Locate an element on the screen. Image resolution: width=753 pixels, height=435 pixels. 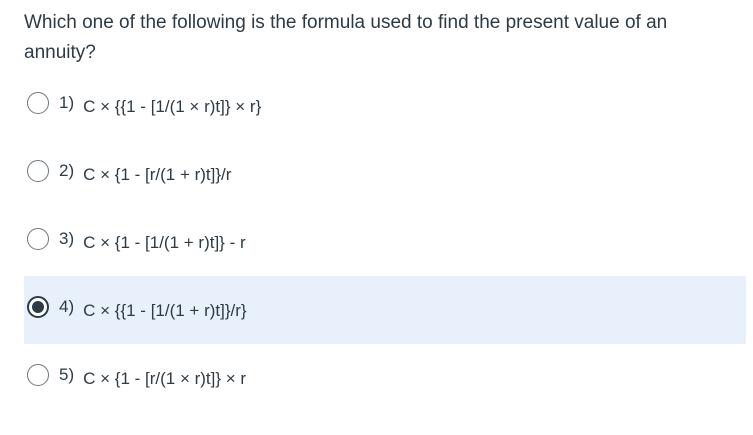
radio-selected-dot is located at coordinates (38, 307).